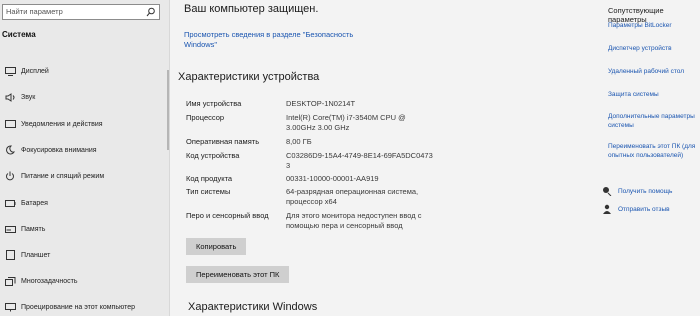  Describe the element at coordinates (359, 160) in the screenshot. I see `spec-value: C03286D9-15A4-4749-8E14-69FA5DC0473 3` at that location.